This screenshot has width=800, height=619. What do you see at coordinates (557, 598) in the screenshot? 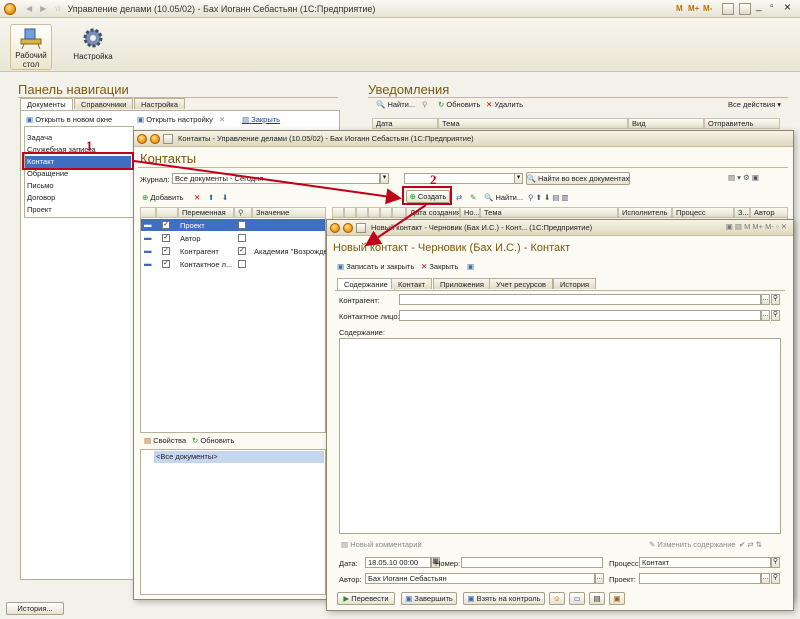
I see `users-icon-button: ☺` at bounding box center [557, 598].